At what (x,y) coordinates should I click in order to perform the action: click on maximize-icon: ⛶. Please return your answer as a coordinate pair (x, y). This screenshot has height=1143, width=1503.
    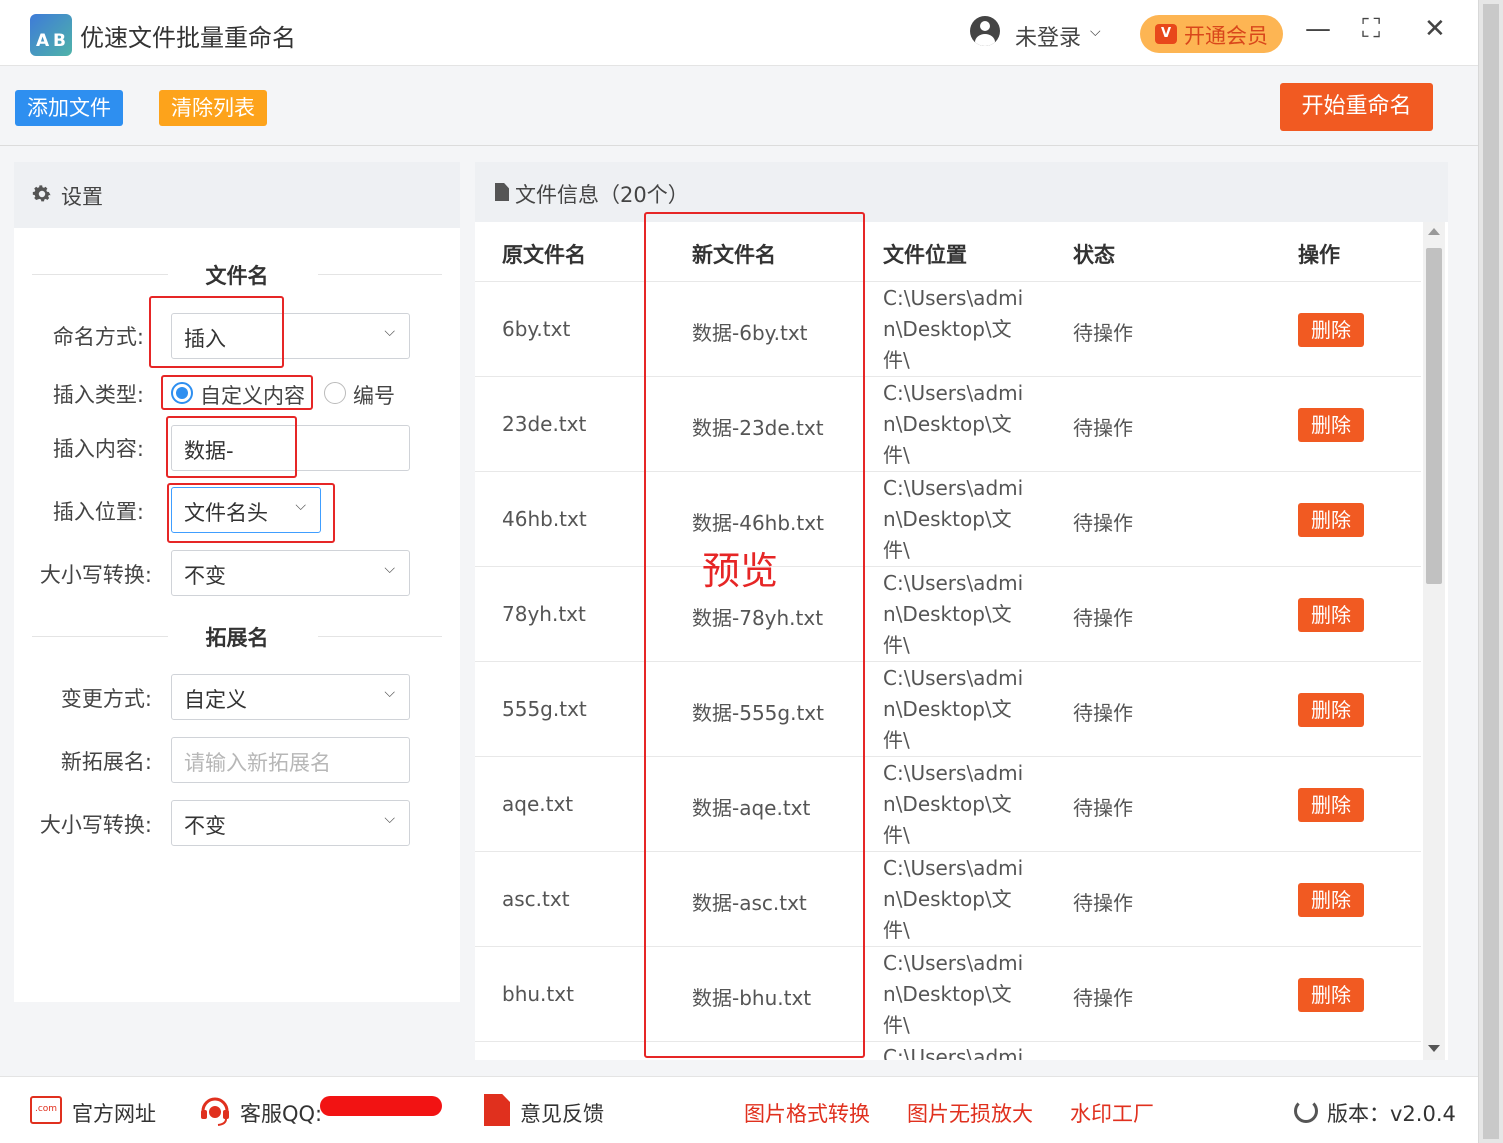
    Looking at the image, I should click on (1371, 29).